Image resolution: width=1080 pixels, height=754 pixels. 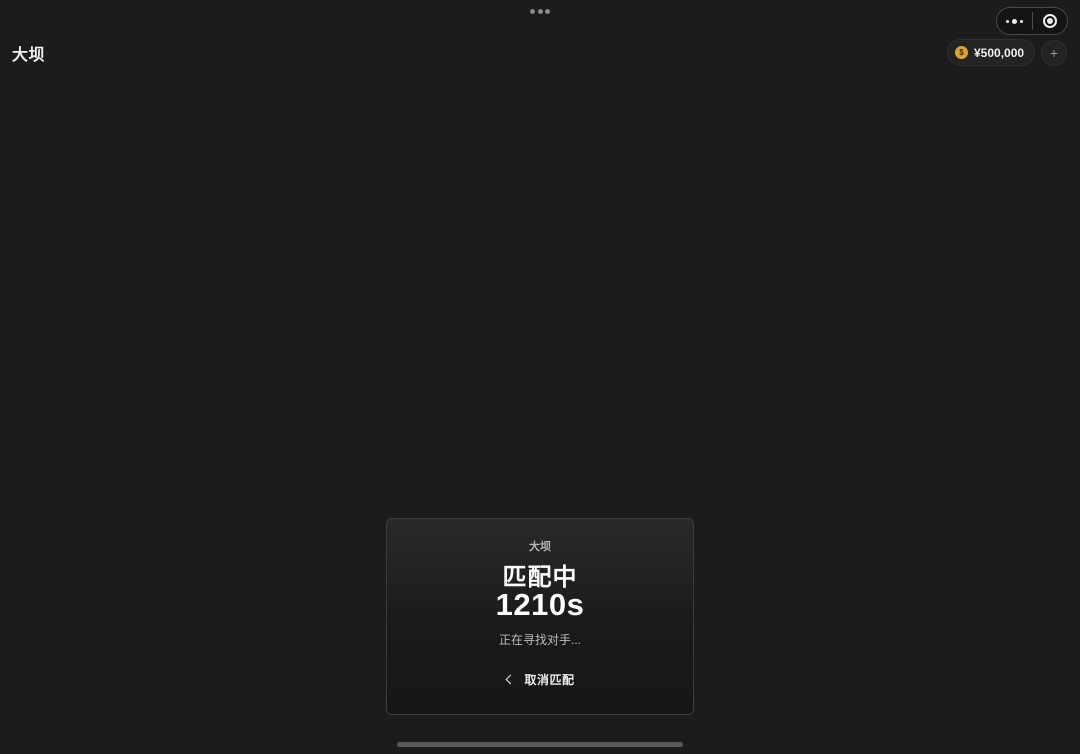 I want to click on plus-icon: +, so click(x=1054, y=53).